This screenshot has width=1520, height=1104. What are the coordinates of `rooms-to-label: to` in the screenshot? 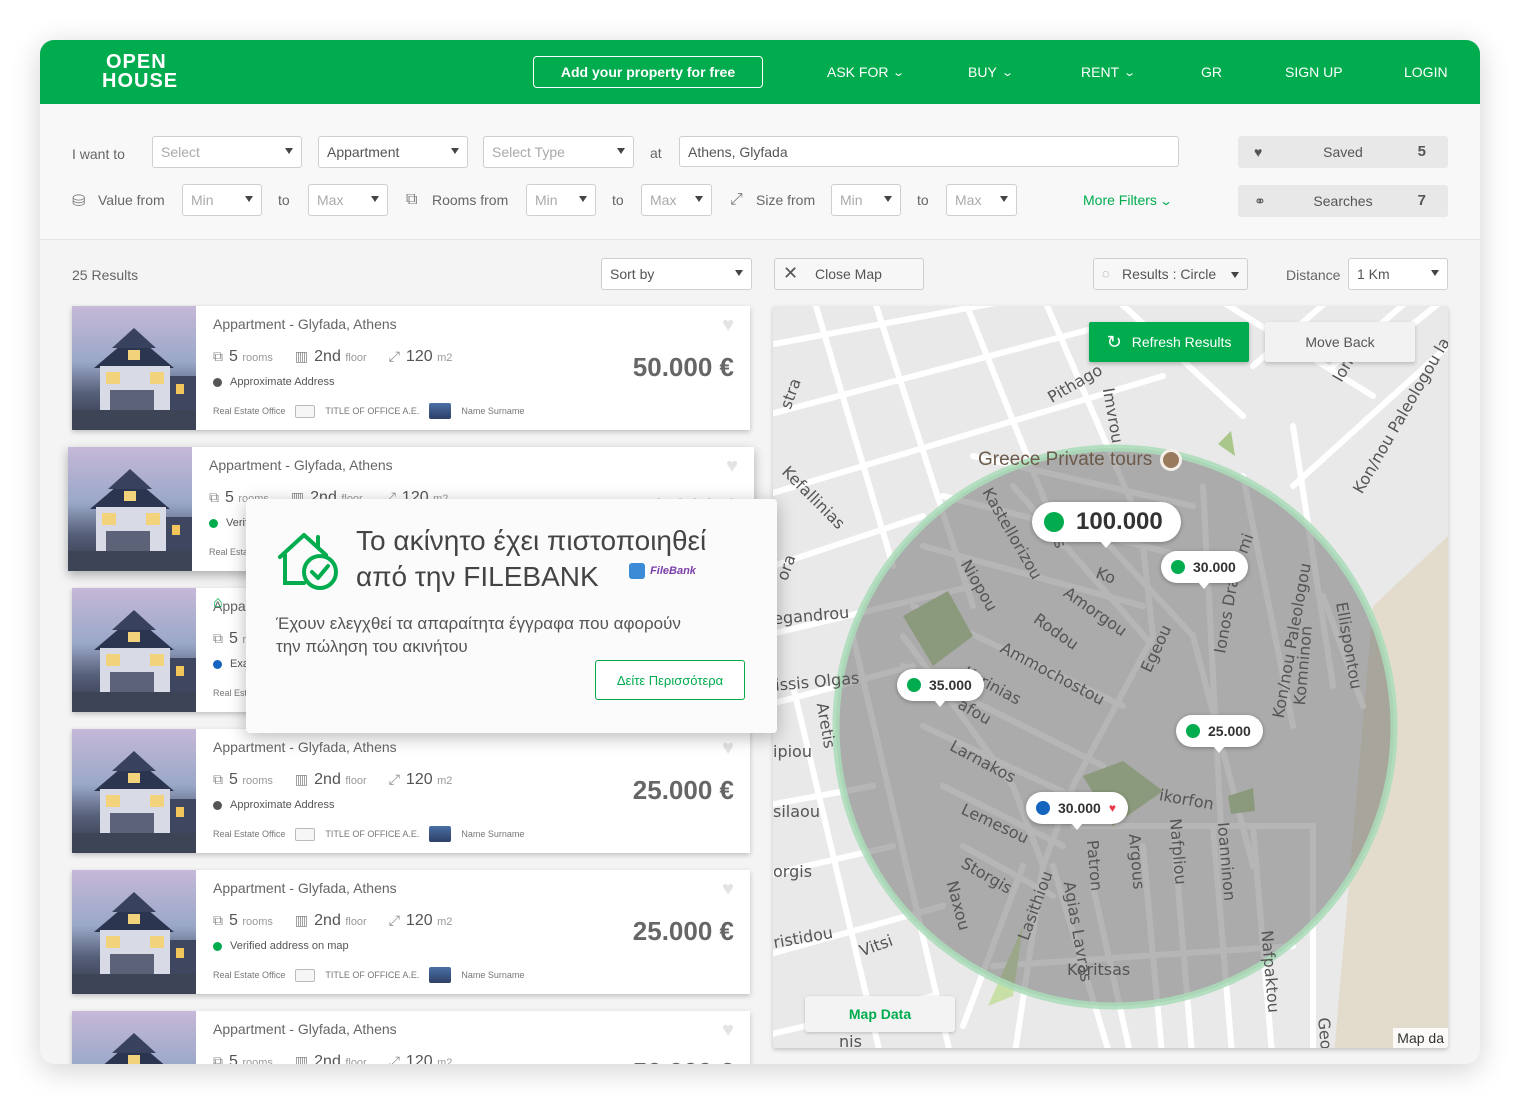 It's located at (618, 200).